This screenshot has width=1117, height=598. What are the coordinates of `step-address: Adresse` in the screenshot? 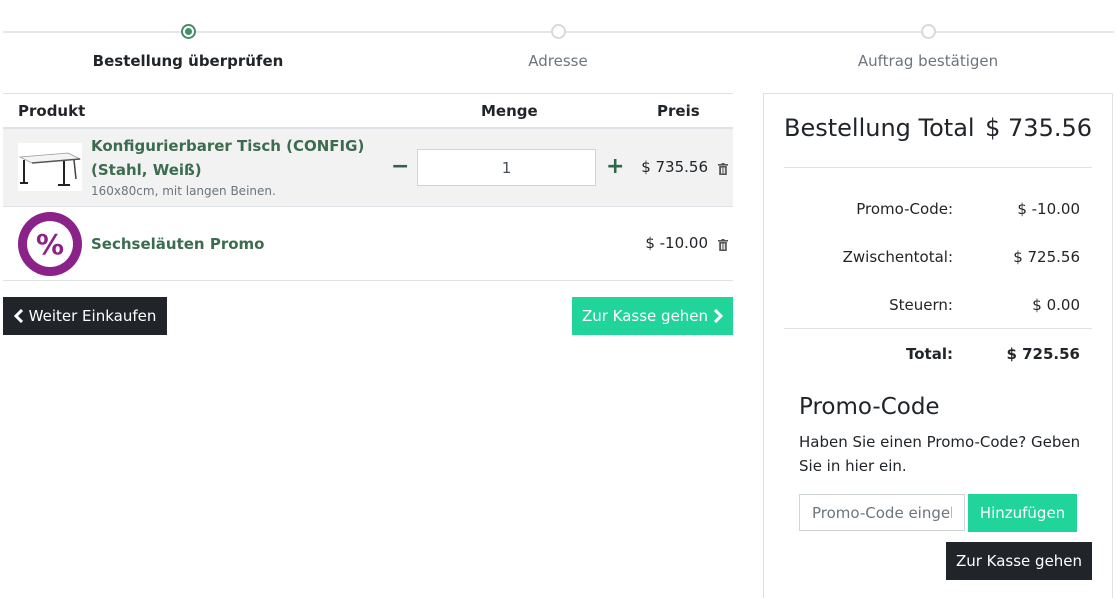 It's located at (558, 47).